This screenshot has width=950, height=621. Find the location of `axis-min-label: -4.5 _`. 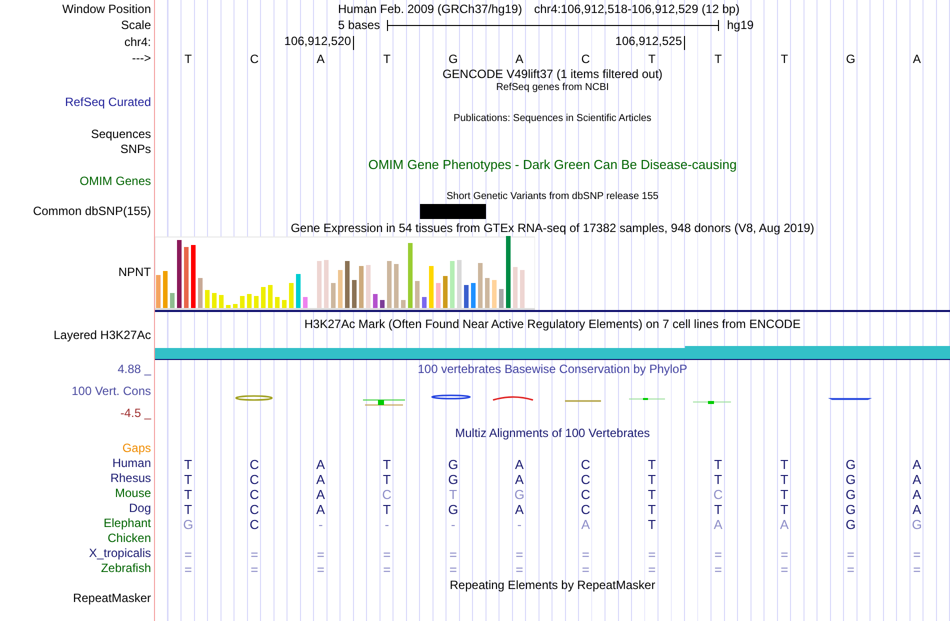

axis-min-label: -4.5 _ is located at coordinates (135, 413).